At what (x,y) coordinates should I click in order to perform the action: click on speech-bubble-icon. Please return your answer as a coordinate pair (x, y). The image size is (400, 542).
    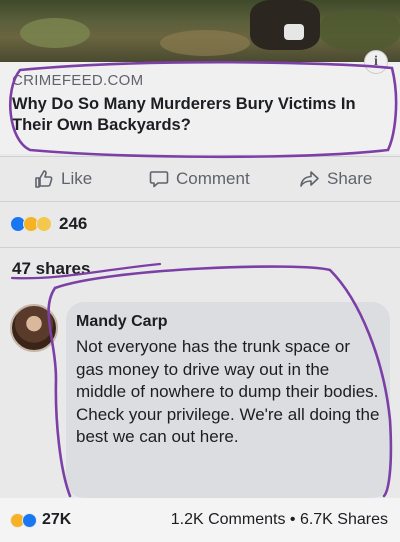
    Looking at the image, I should click on (159, 179).